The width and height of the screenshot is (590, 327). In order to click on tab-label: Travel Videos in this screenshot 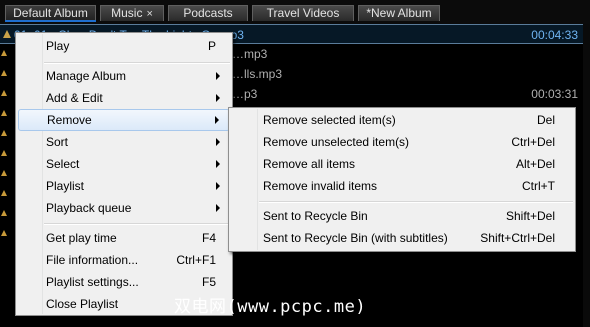, I will do `click(303, 13)`.